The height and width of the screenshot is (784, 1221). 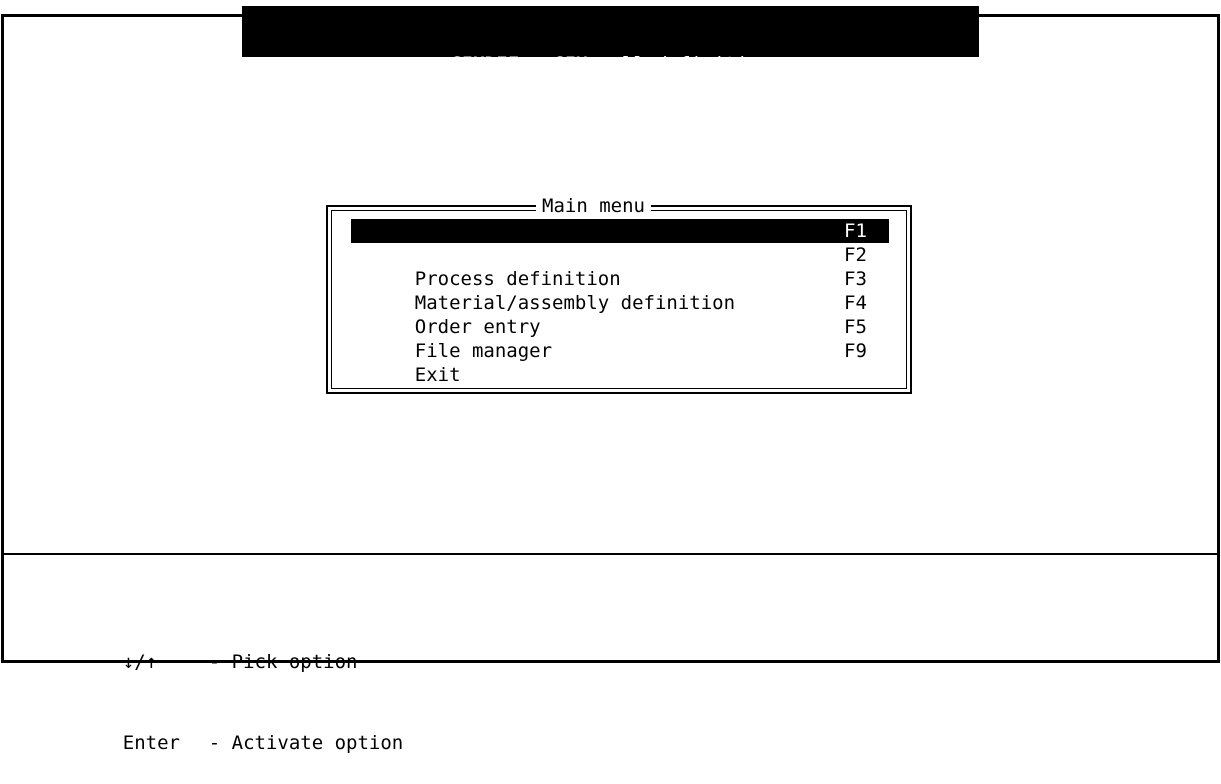 I want to click on menu-item-order-entry: Order entry F4, so click(x=620, y=314).